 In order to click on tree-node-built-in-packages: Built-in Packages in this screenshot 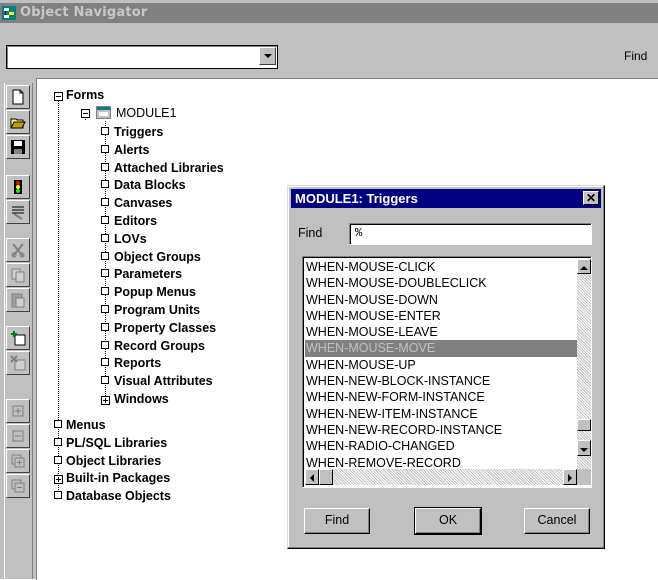, I will do `click(118, 478)`.